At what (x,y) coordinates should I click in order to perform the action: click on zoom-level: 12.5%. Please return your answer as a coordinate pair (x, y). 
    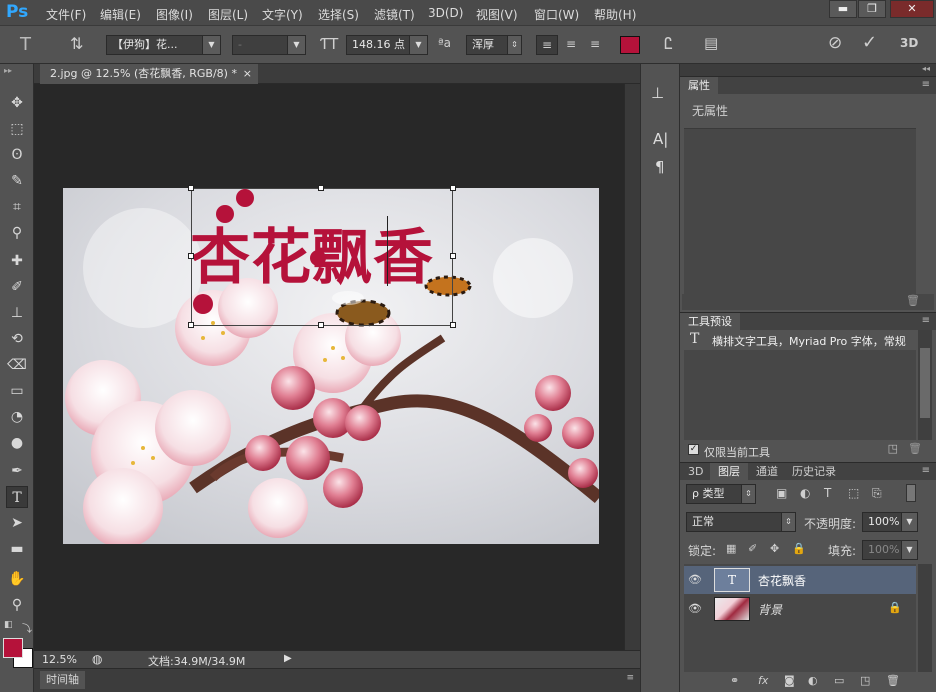
    Looking at the image, I should click on (59, 659).